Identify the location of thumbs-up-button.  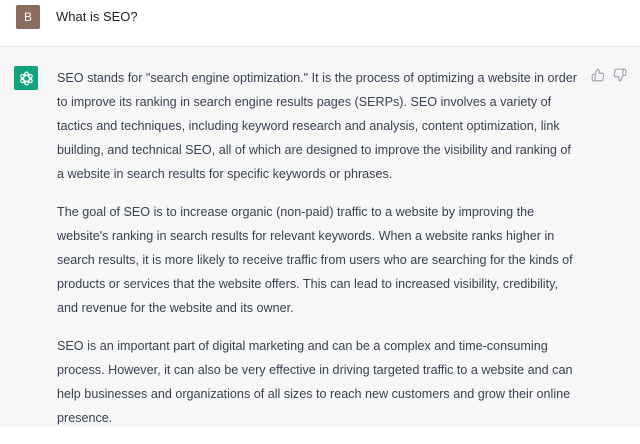
(598, 75).